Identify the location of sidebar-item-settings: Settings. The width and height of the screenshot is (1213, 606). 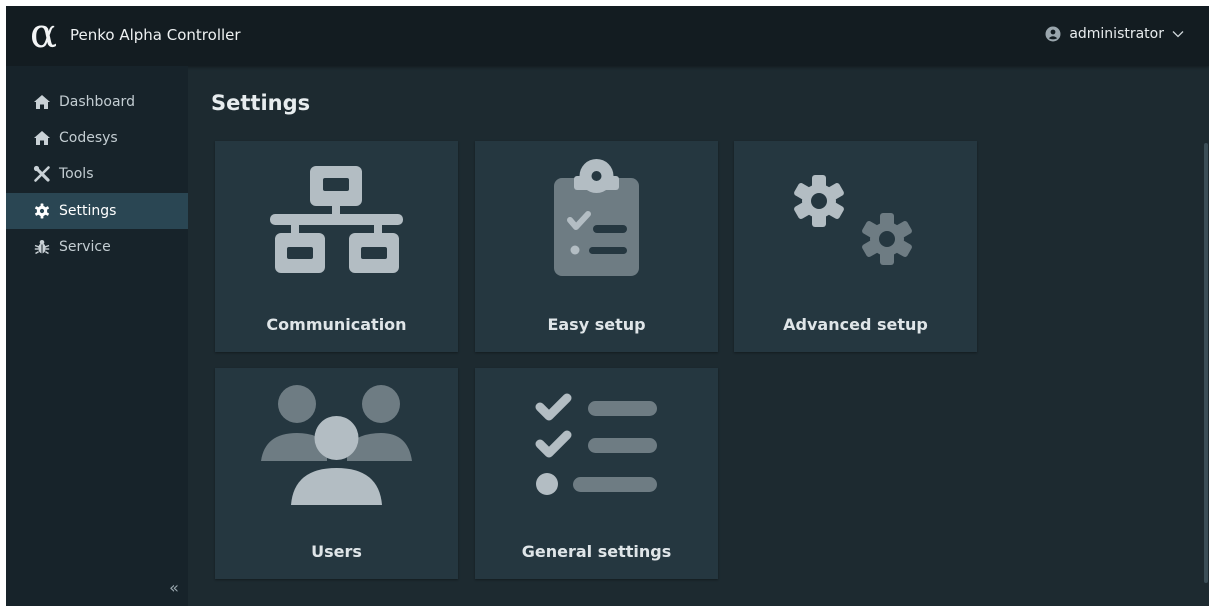
(97, 211).